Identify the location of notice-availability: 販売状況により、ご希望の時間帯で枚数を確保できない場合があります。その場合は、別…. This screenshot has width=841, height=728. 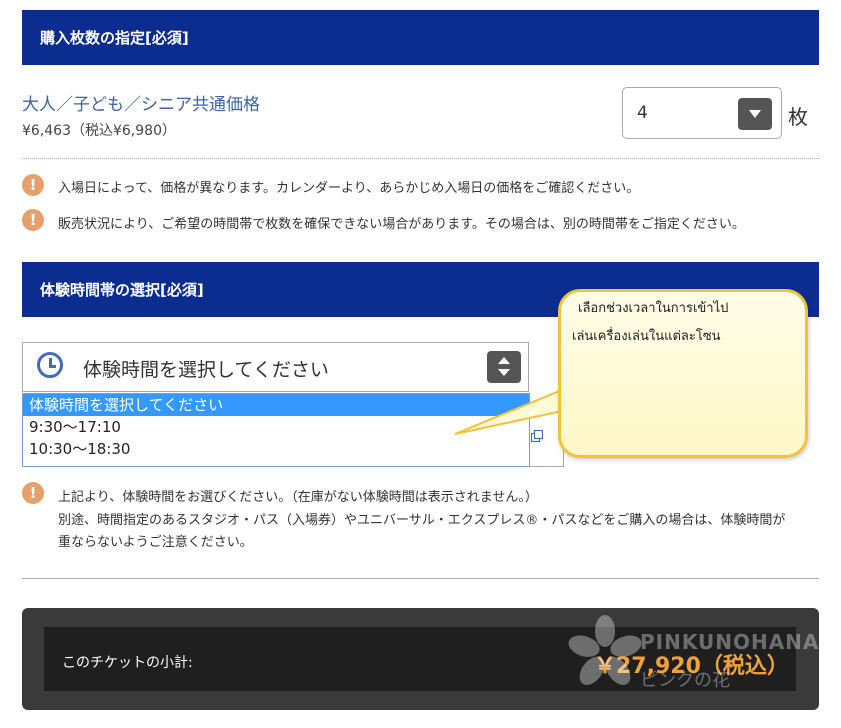
(401, 224).